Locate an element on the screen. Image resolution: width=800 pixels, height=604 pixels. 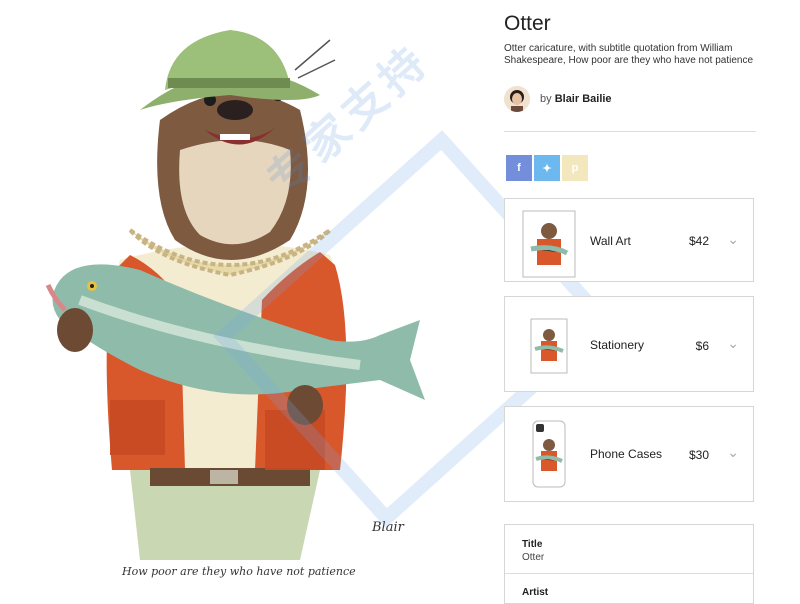
artwork-caption: How poor are they who have not patience is located at coordinates (239, 571).